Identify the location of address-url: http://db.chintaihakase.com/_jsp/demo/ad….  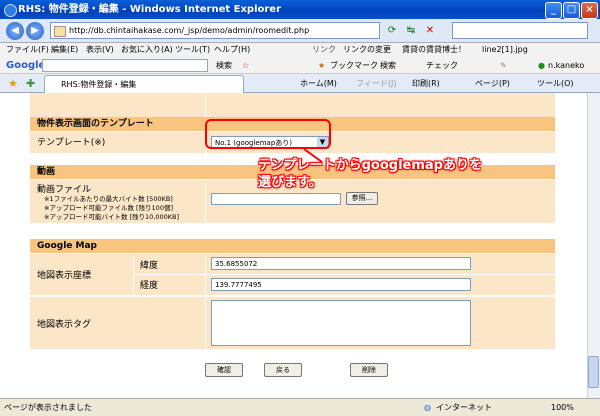
(189, 30).